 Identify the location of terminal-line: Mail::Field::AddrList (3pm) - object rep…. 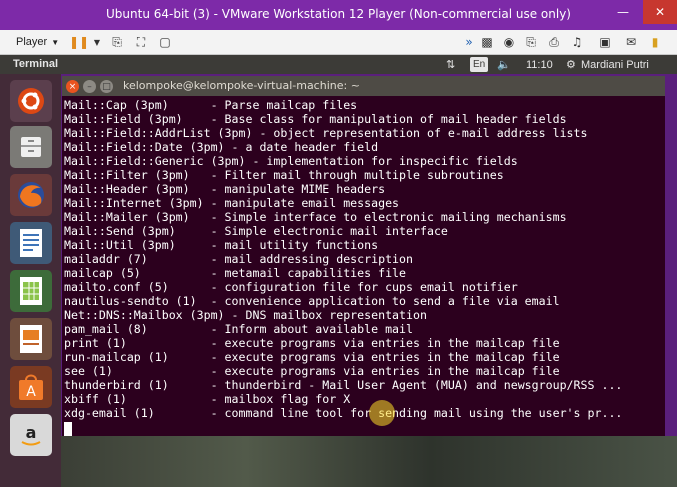
(326, 133).